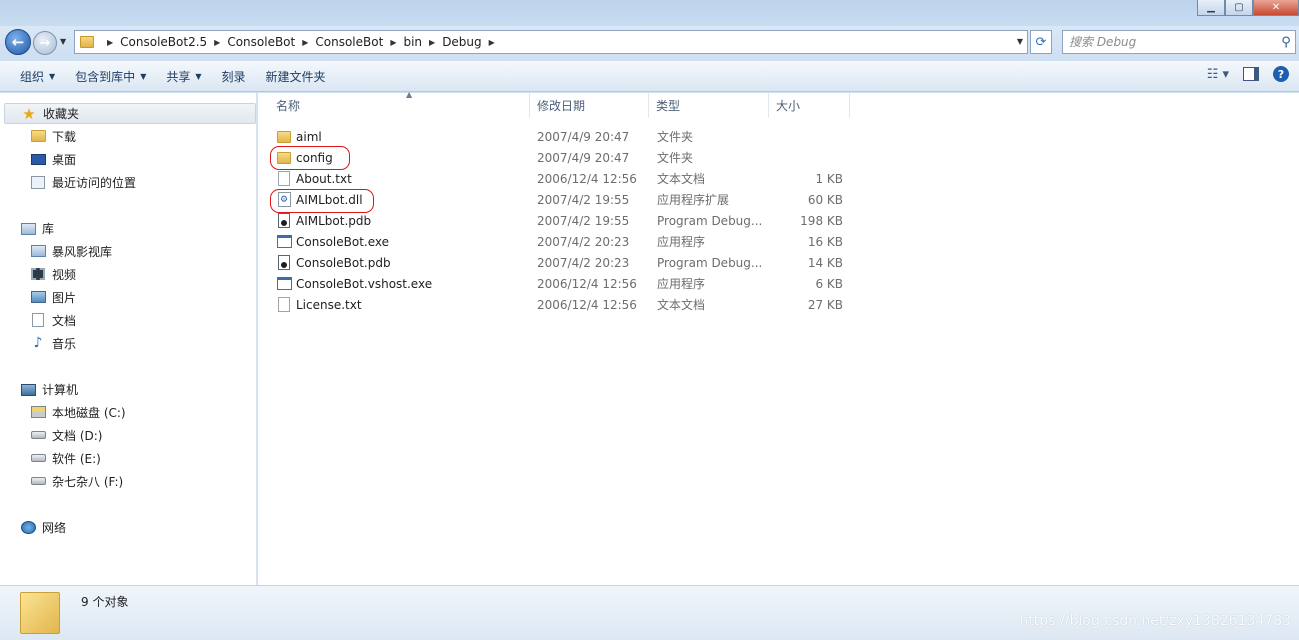 Image resolution: width=1299 pixels, height=640 pixels. What do you see at coordinates (1041, 42) in the screenshot?
I see `refresh-button: ⟳` at bounding box center [1041, 42].